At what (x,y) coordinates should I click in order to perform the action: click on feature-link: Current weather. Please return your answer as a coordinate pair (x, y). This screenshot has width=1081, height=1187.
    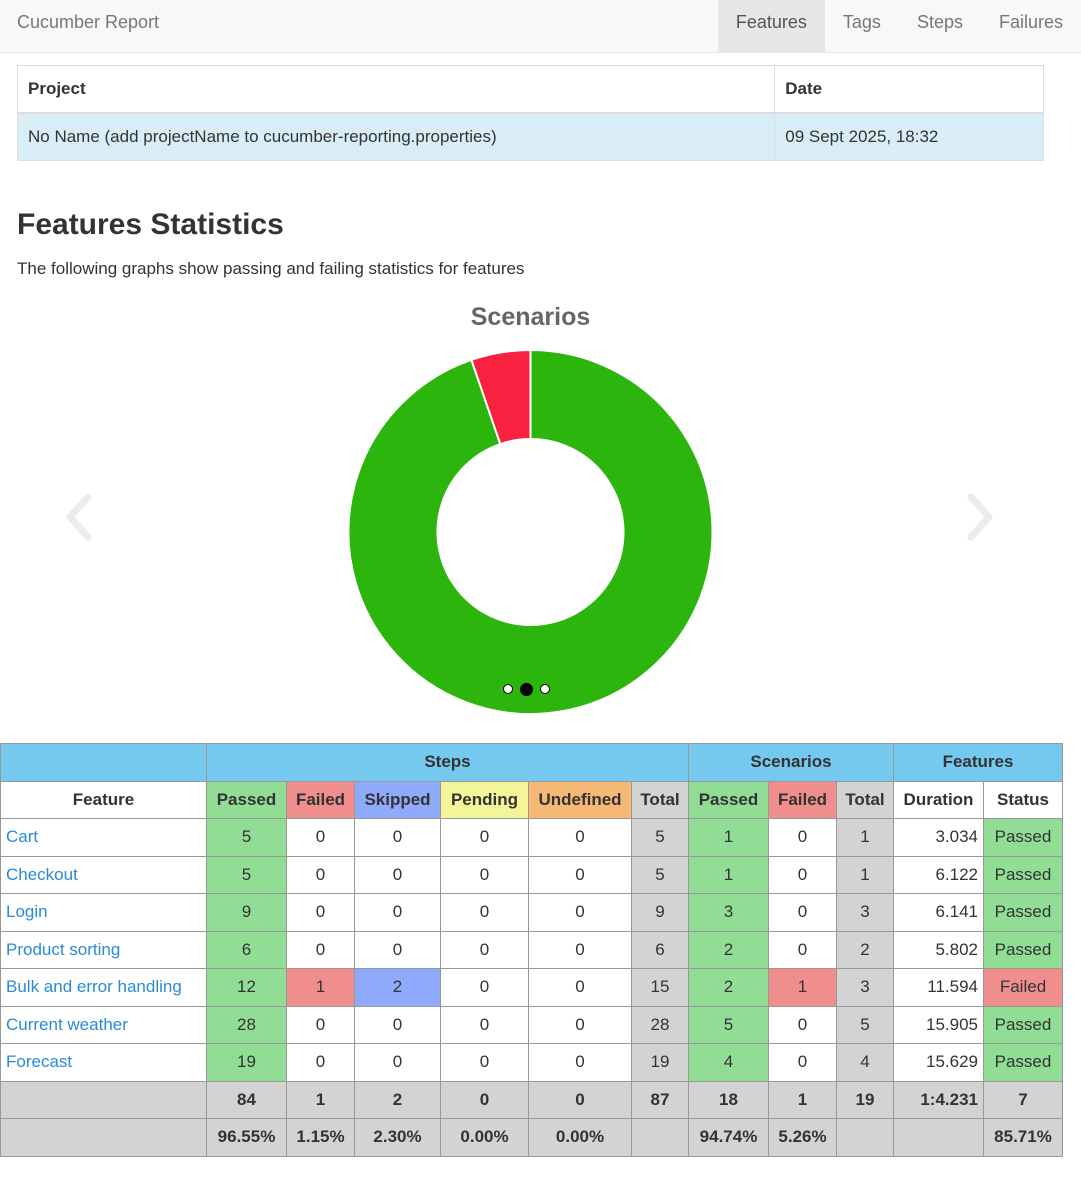
    Looking at the image, I should click on (103, 1024).